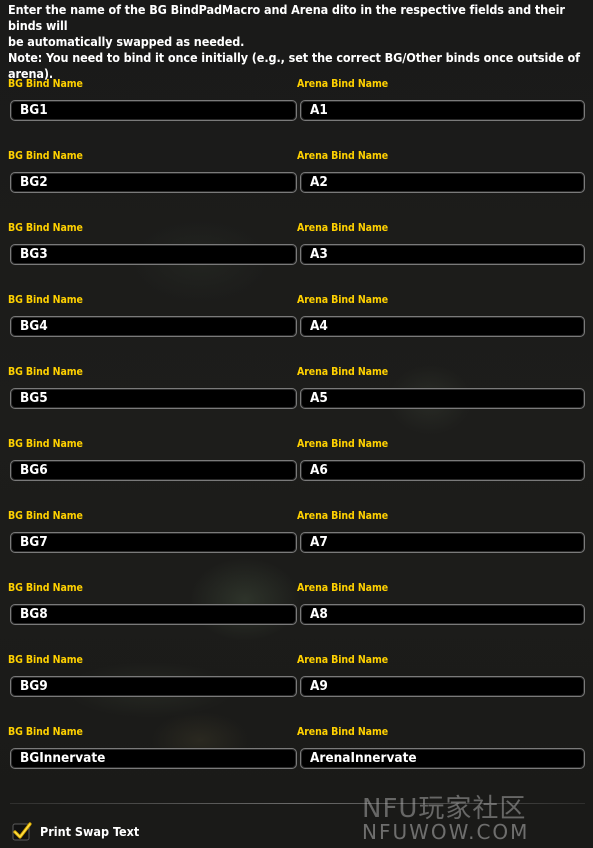  What do you see at coordinates (442, 614) in the screenshot?
I see `arena-bind-name-input: A8` at bounding box center [442, 614].